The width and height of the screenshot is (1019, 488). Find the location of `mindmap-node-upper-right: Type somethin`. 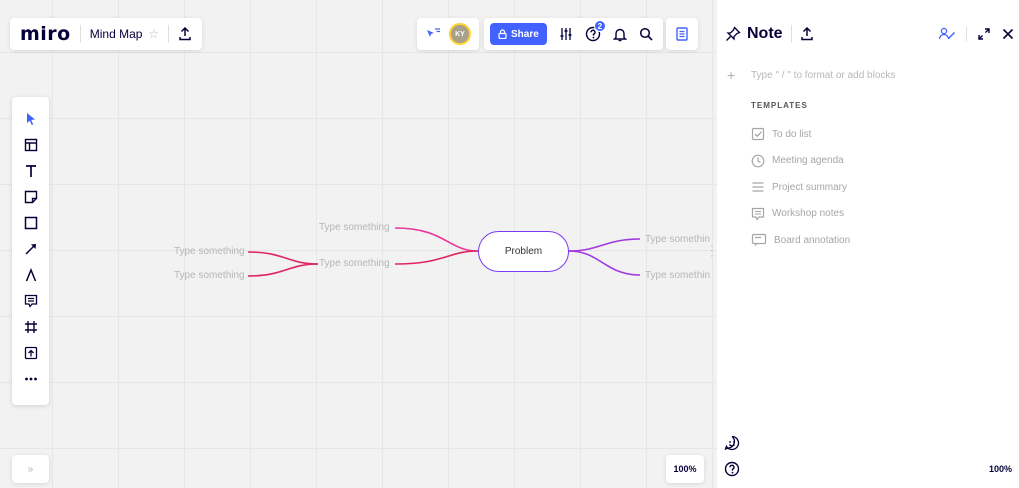

mindmap-node-upper-right: Type somethin is located at coordinates (677, 239).